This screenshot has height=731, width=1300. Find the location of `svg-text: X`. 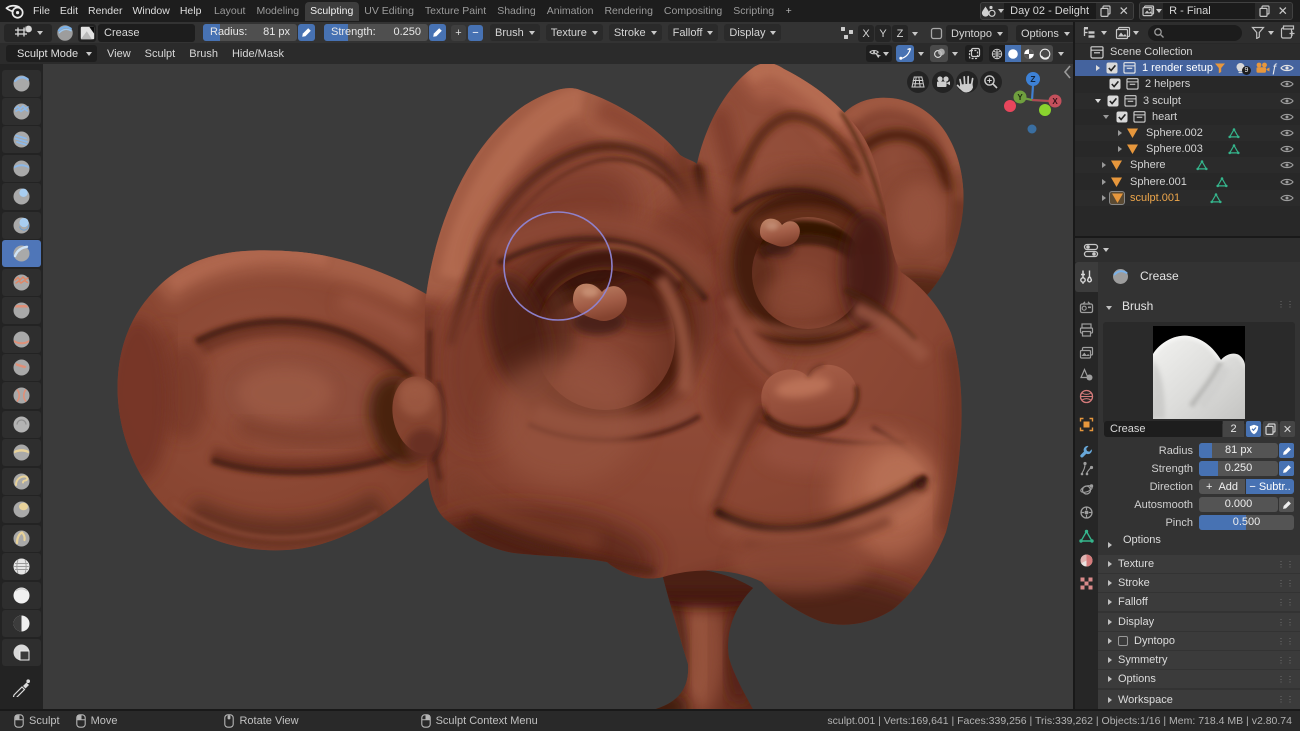

svg-text: X is located at coordinates (1055, 101).